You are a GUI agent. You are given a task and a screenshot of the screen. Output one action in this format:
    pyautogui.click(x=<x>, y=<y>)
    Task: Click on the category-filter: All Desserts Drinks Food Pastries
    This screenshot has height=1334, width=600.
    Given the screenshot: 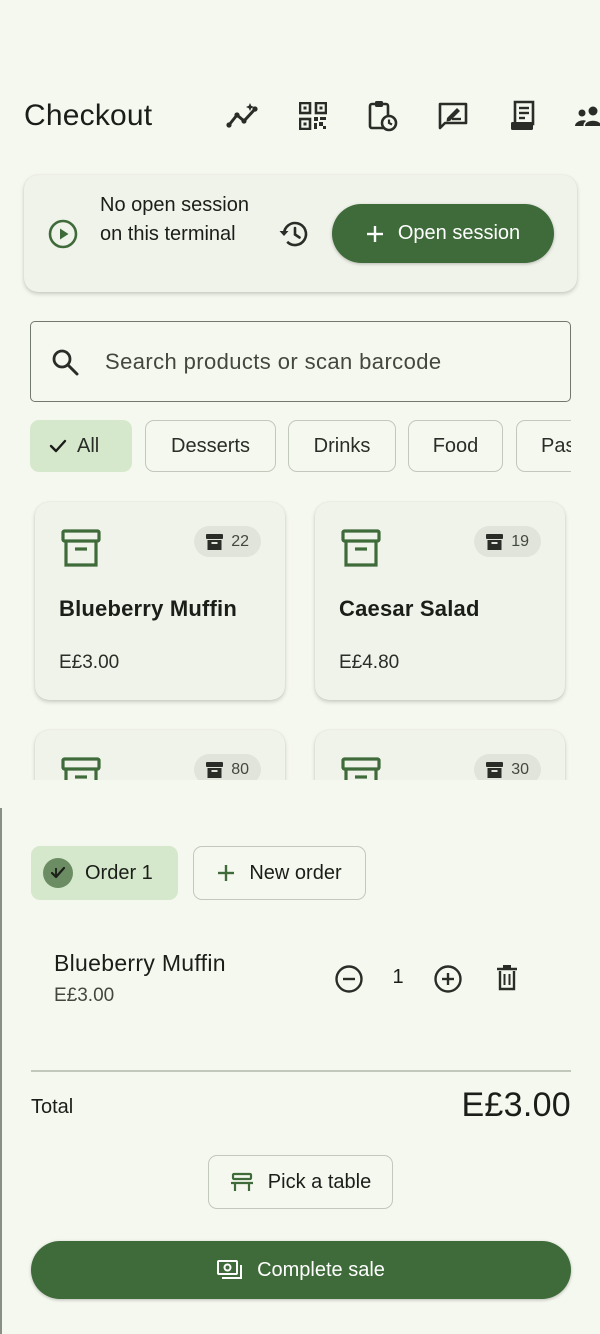 What is the action you would take?
    pyautogui.click(x=300, y=446)
    